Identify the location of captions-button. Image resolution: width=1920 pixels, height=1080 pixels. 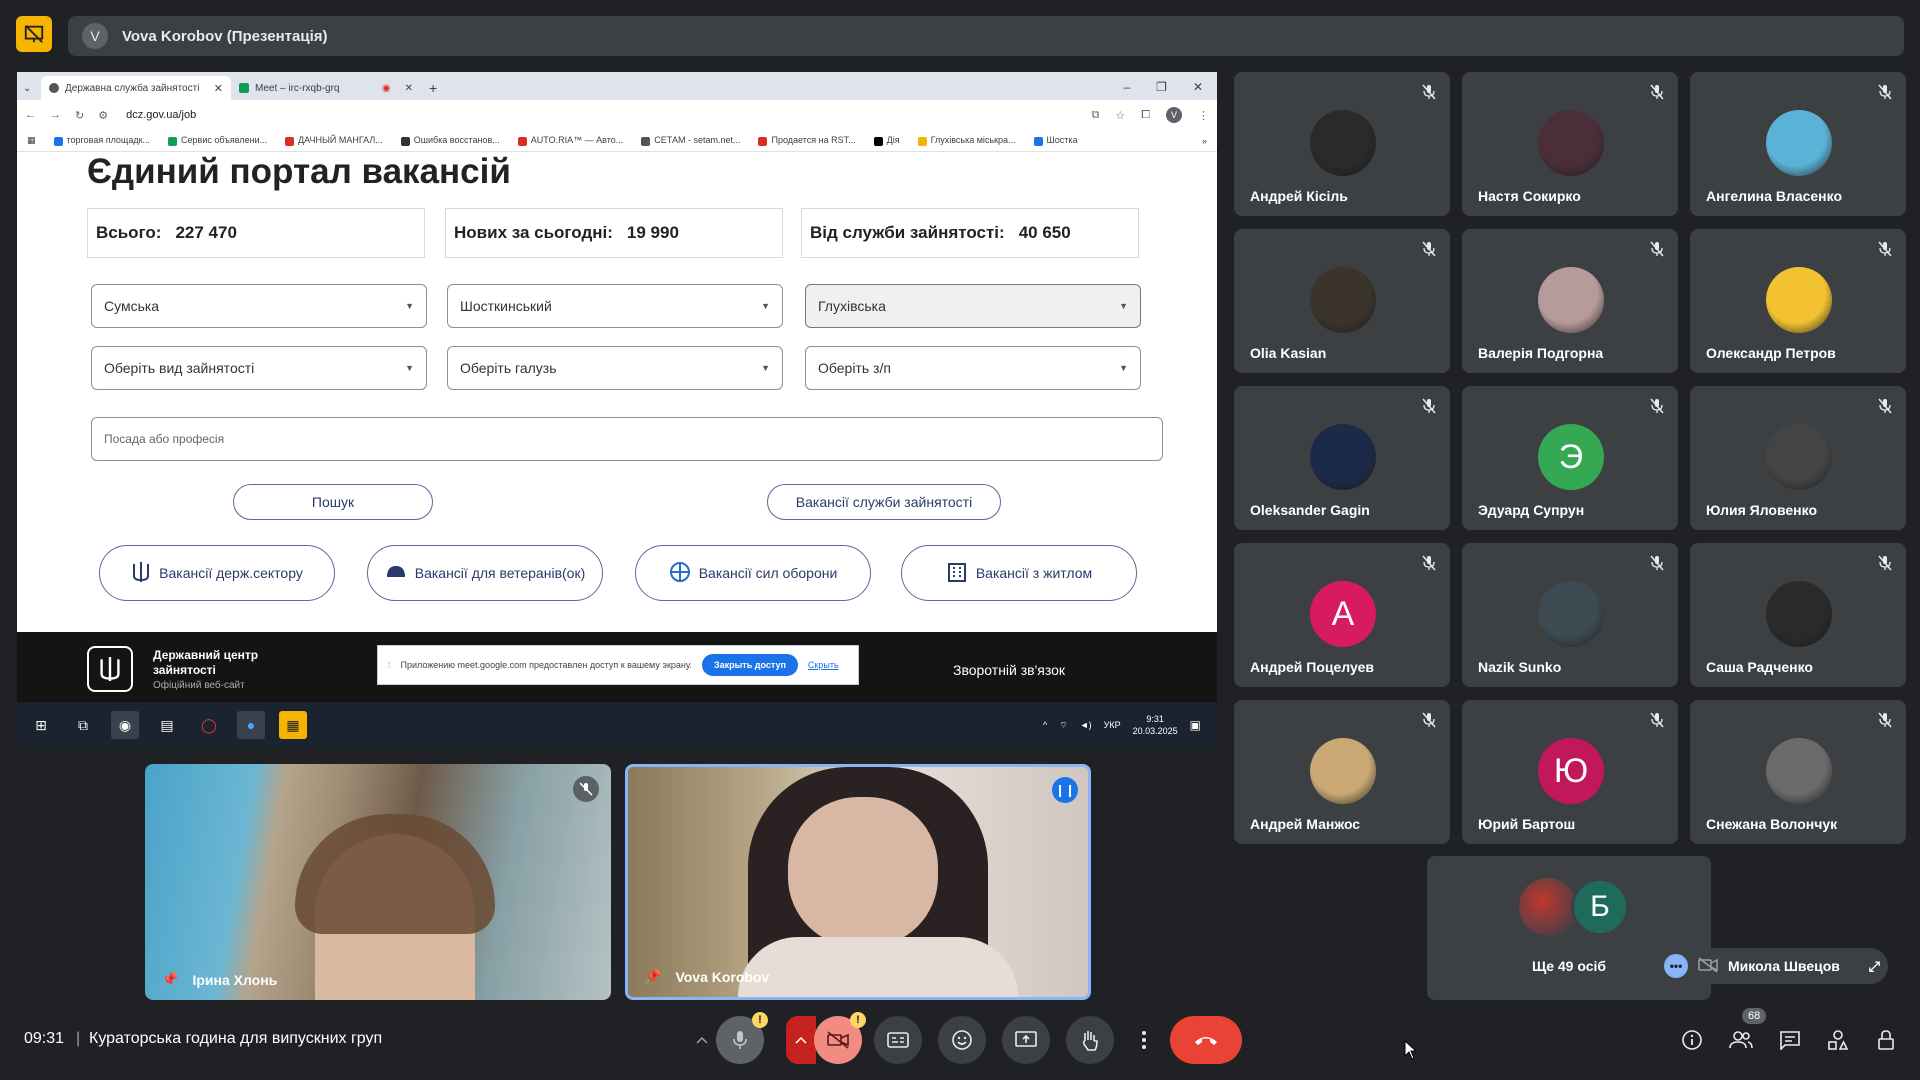
(898, 1040).